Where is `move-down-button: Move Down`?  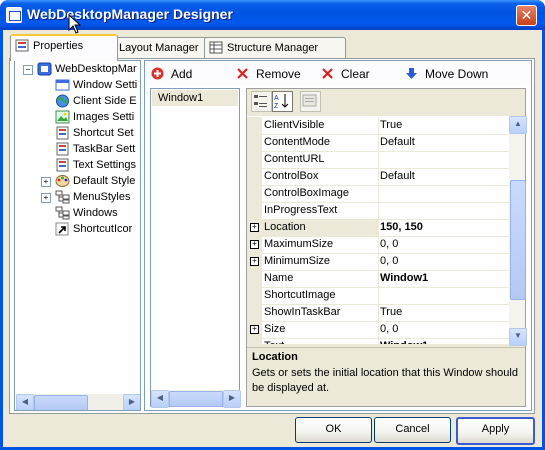
move-down-button: Move Down is located at coordinates (446, 75).